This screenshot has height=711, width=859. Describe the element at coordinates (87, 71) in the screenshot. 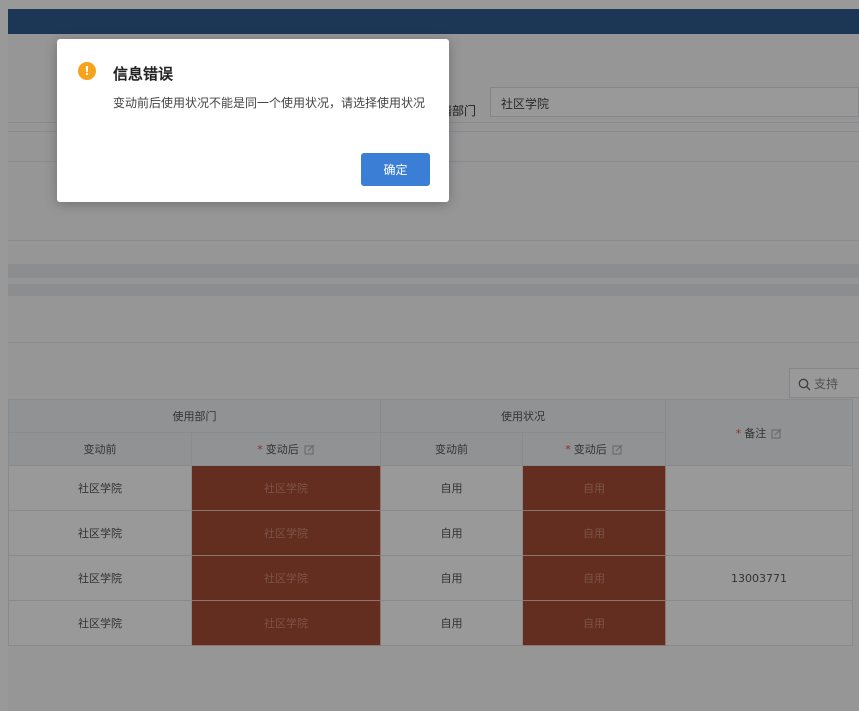

I see `warning-icon: !` at that location.